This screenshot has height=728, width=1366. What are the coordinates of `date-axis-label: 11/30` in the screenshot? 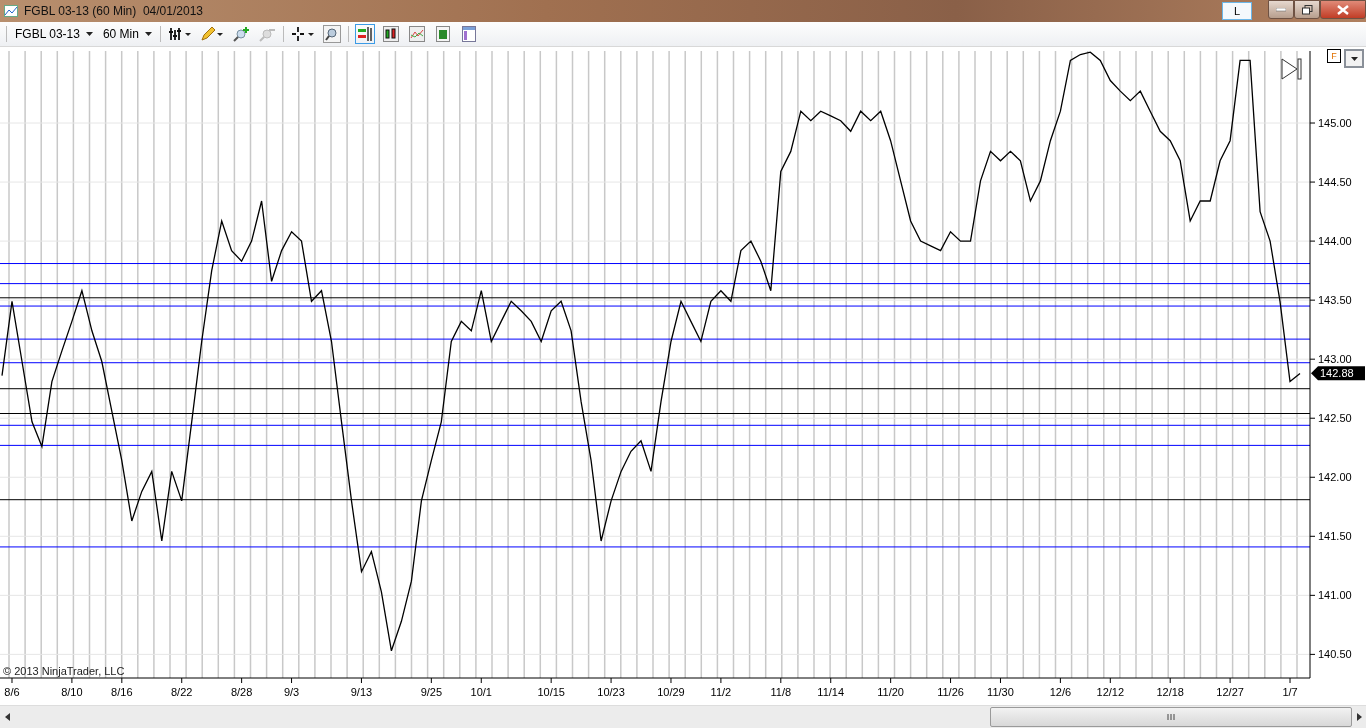 It's located at (1000, 692).